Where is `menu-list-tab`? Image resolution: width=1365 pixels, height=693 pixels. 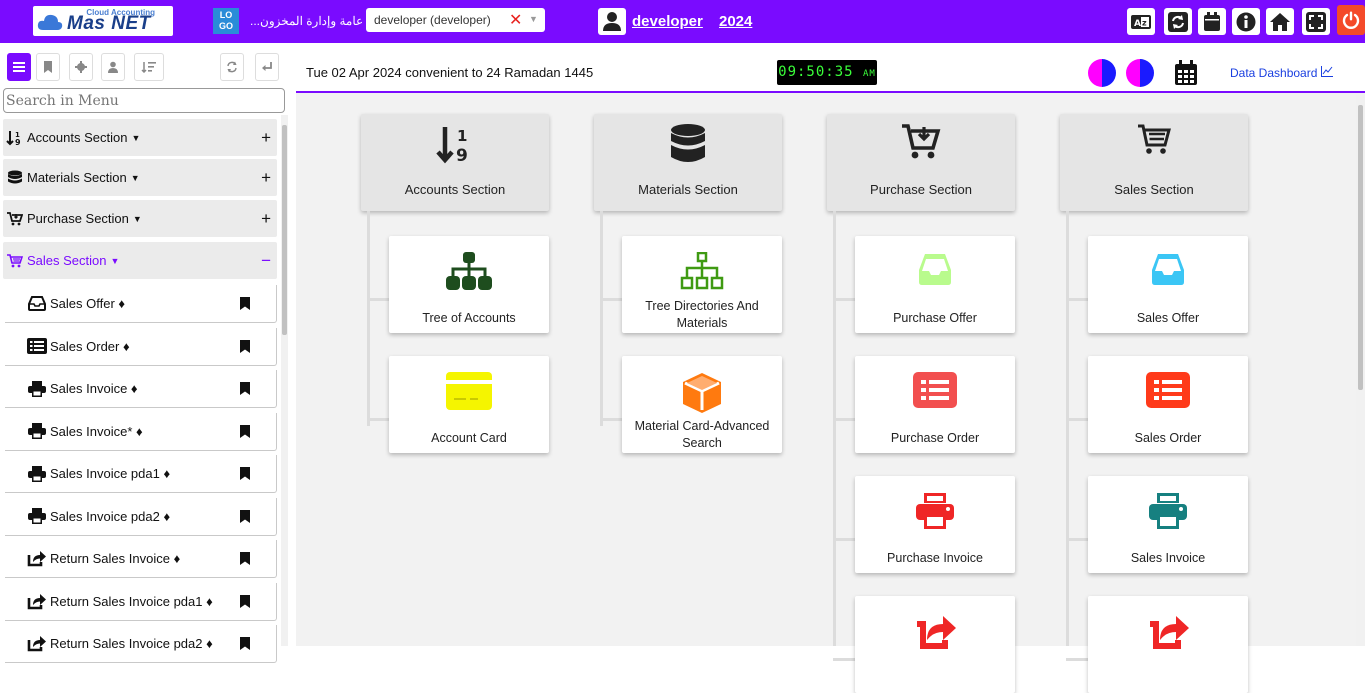 menu-list-tab is located at coordinates (19, 67).